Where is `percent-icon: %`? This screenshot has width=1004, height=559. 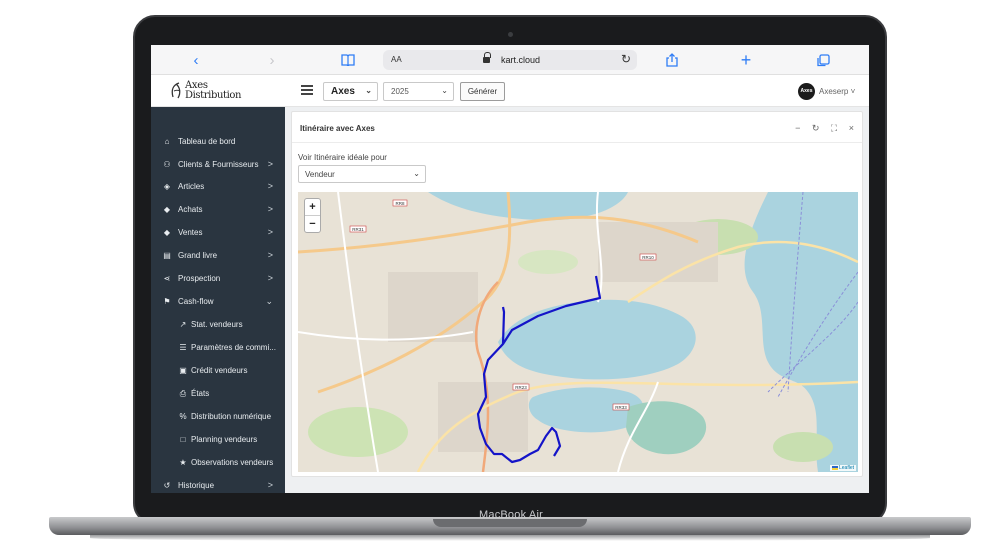 percent-icon: % is located at coordinates (183, 416).